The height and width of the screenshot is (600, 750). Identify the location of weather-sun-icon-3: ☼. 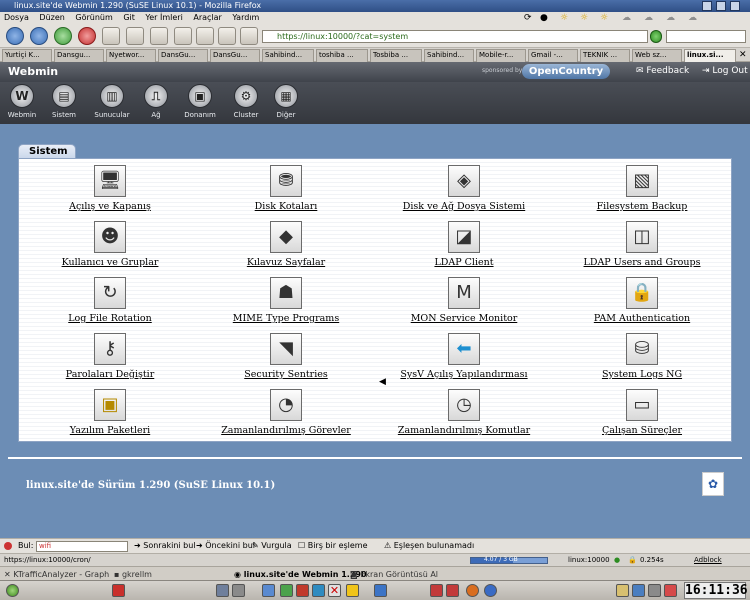
(604, 18).